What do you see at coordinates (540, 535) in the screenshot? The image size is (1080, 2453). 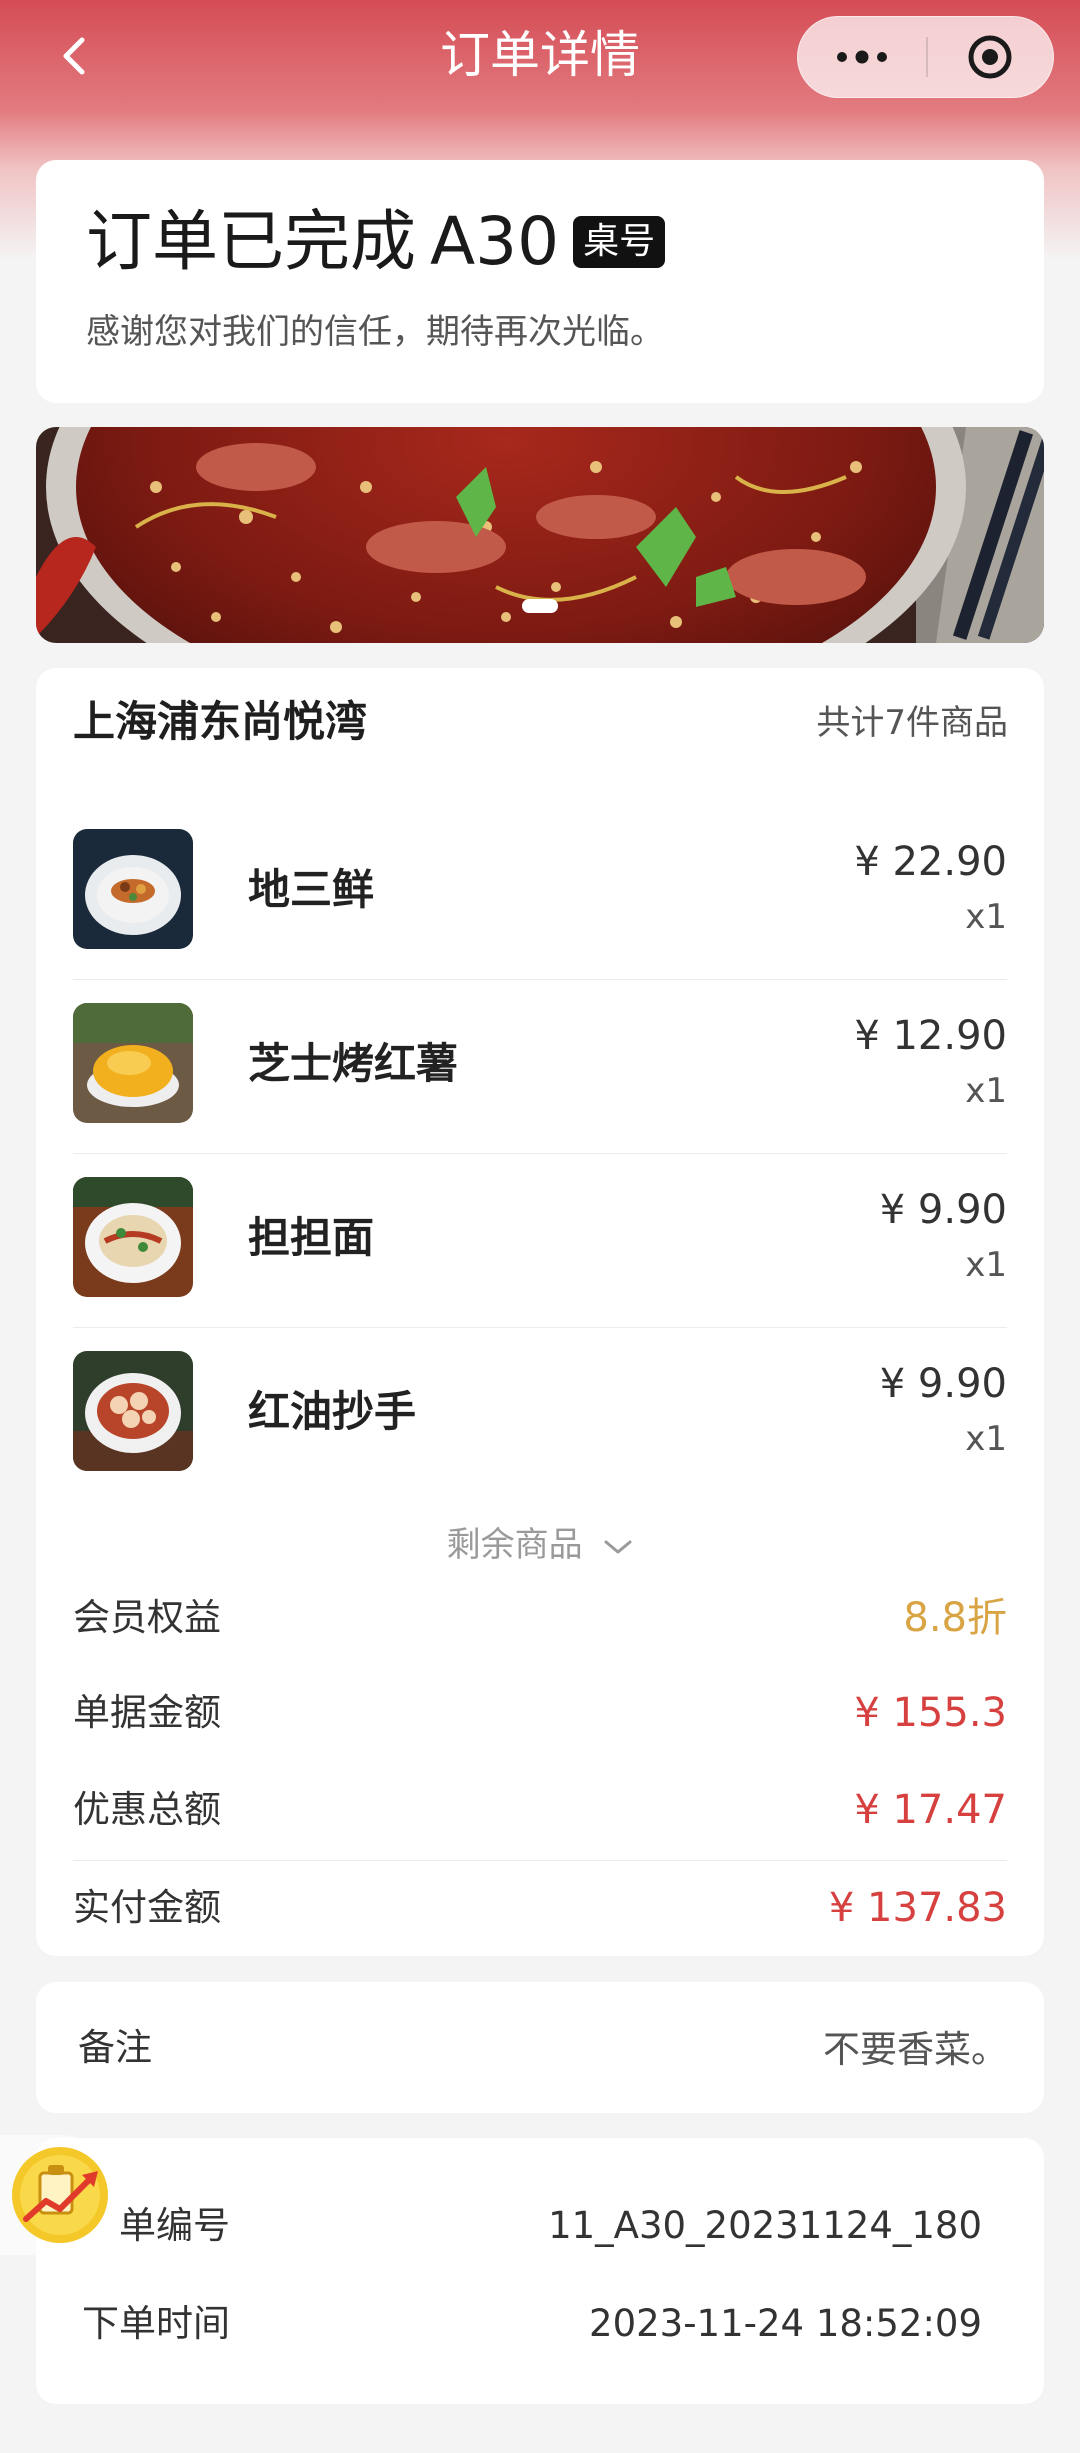 I see `promo-banner` at bounding box center [540, 535].